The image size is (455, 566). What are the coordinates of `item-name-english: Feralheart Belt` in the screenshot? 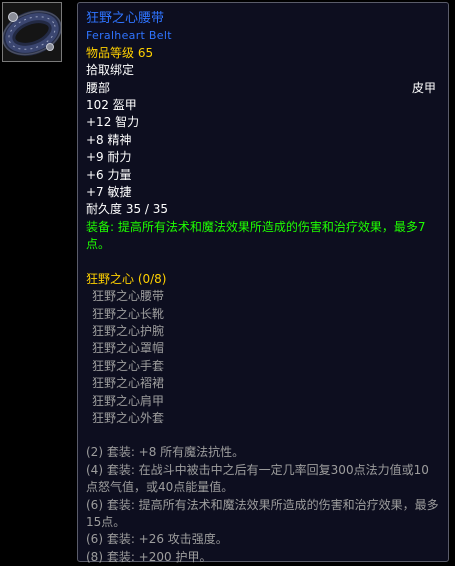 It's located at (129, 36).